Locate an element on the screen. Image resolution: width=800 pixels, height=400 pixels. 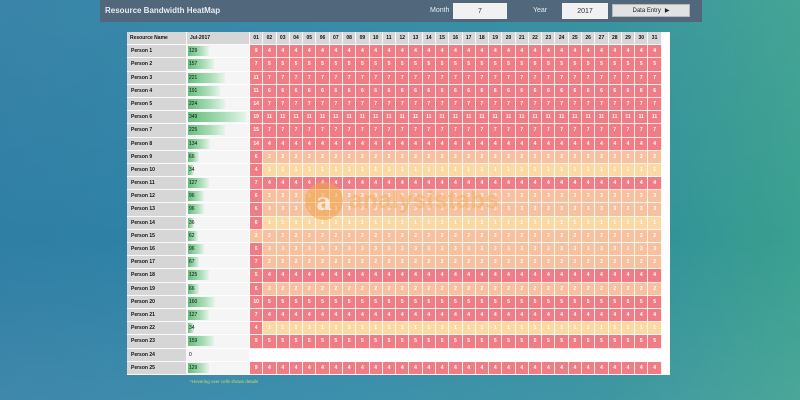
heat-cell: 19 is located at coordinates (257, 118).